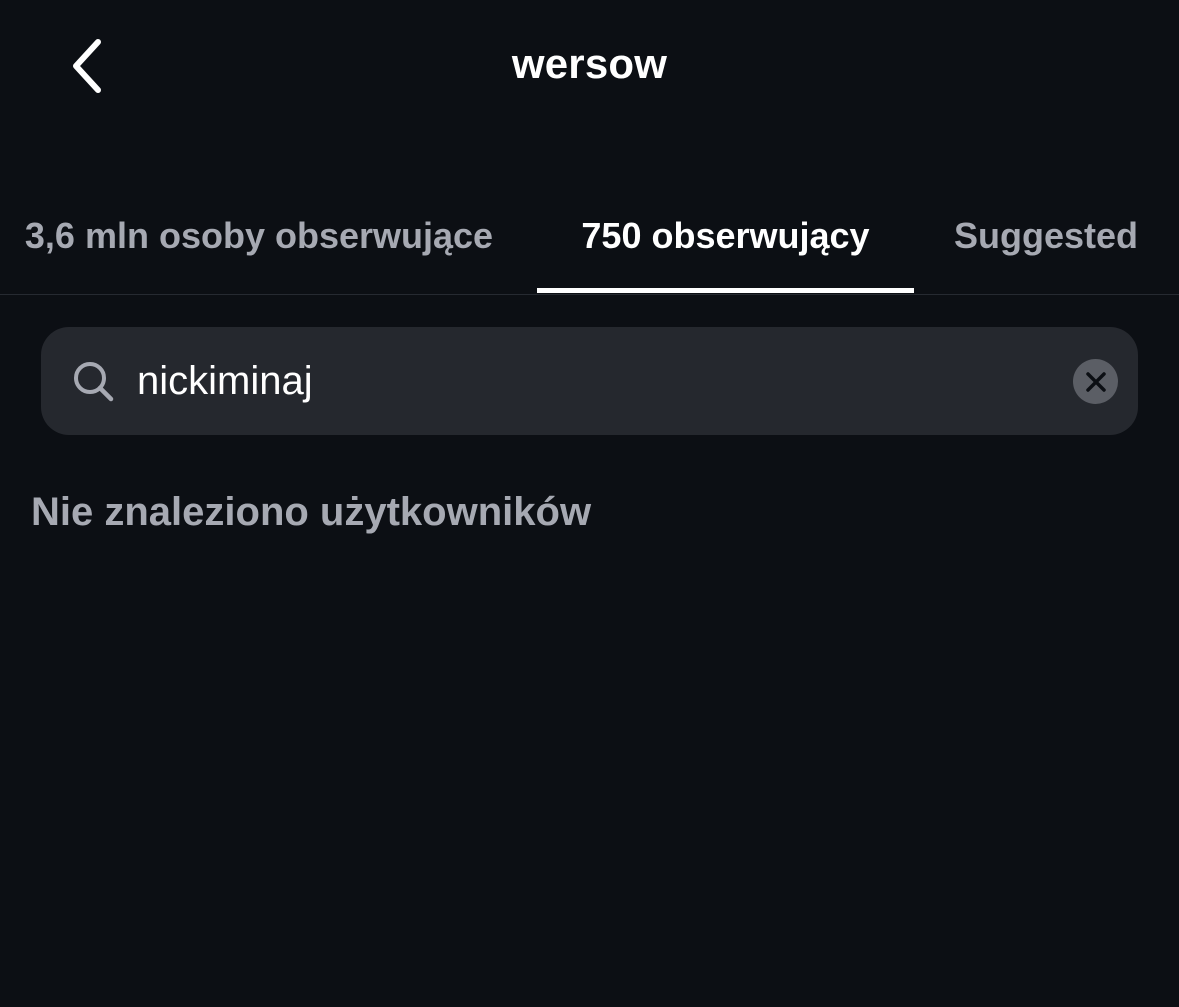 The height and width of the screenshot is (1007, 1179). I want to click on active-tab-indicator, so click(725, 290).